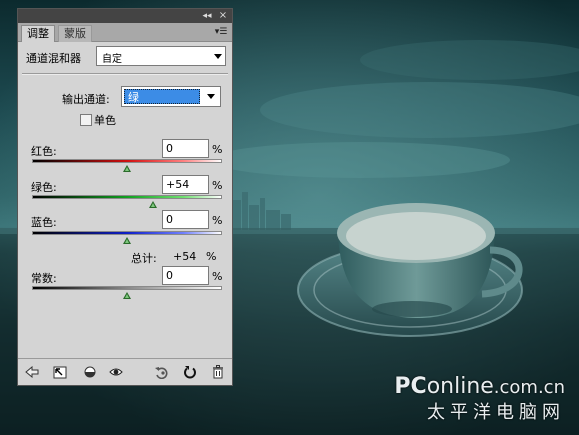 This screenshot has width=579, height=435. Describe the element at coordinates (127, 161) in the screenshot. I see `red-slider-track` at that location.